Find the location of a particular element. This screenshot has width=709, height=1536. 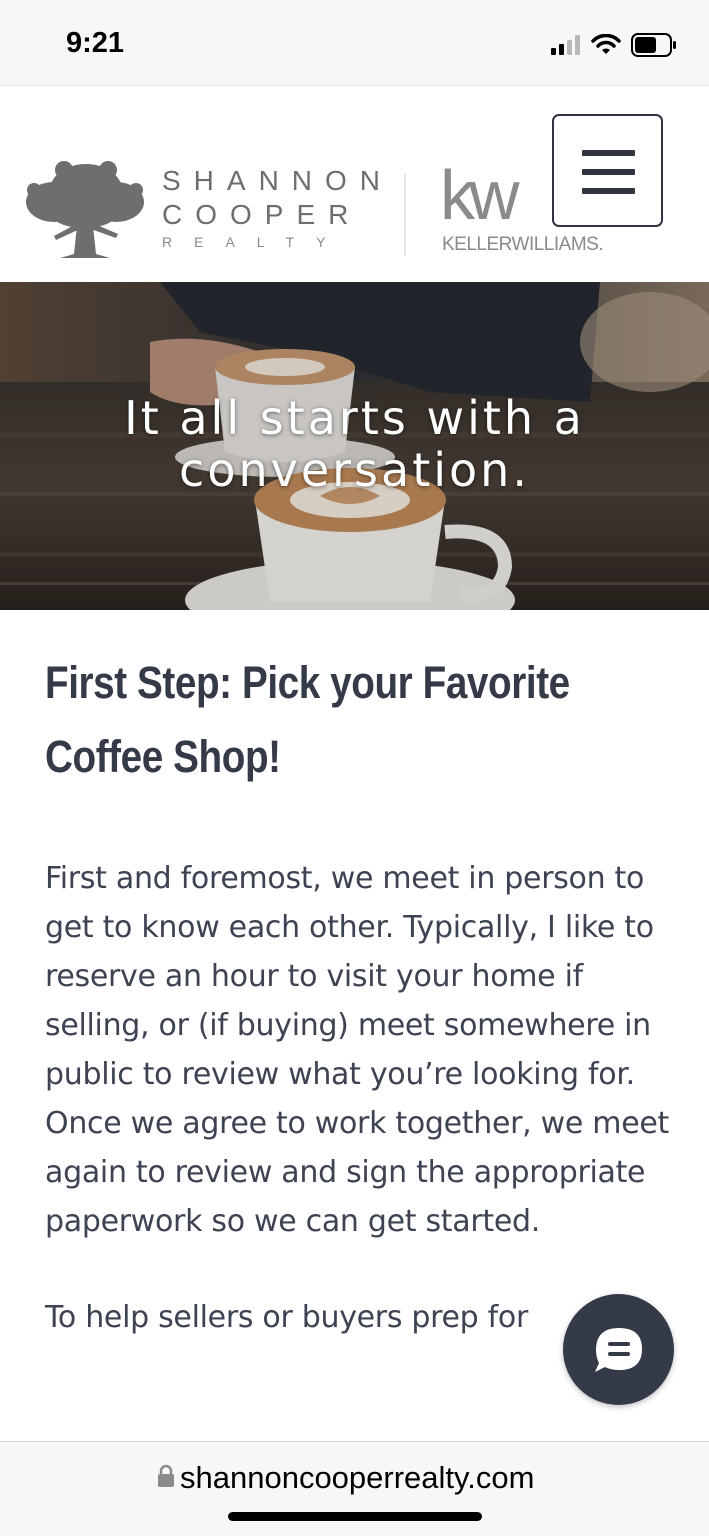

logo-line-shannon: SHANNON is located at coordinates (278, 180).